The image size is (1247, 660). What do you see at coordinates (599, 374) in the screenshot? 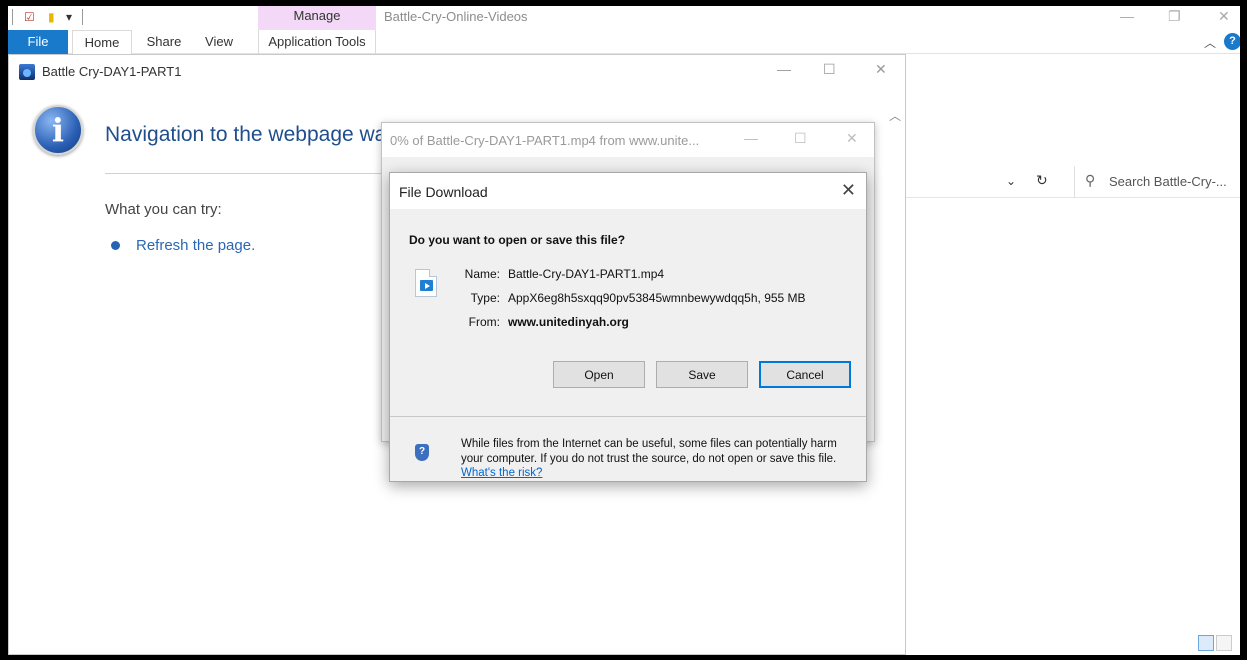
I see `open-button: Open` at bounding box center [599, 374].